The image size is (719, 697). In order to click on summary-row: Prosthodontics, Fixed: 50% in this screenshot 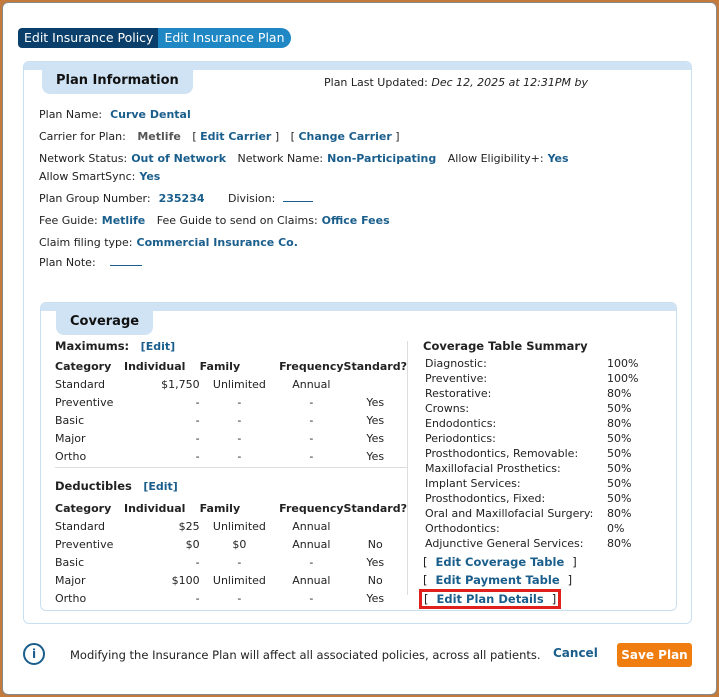, I will do `click(543, 498)`.